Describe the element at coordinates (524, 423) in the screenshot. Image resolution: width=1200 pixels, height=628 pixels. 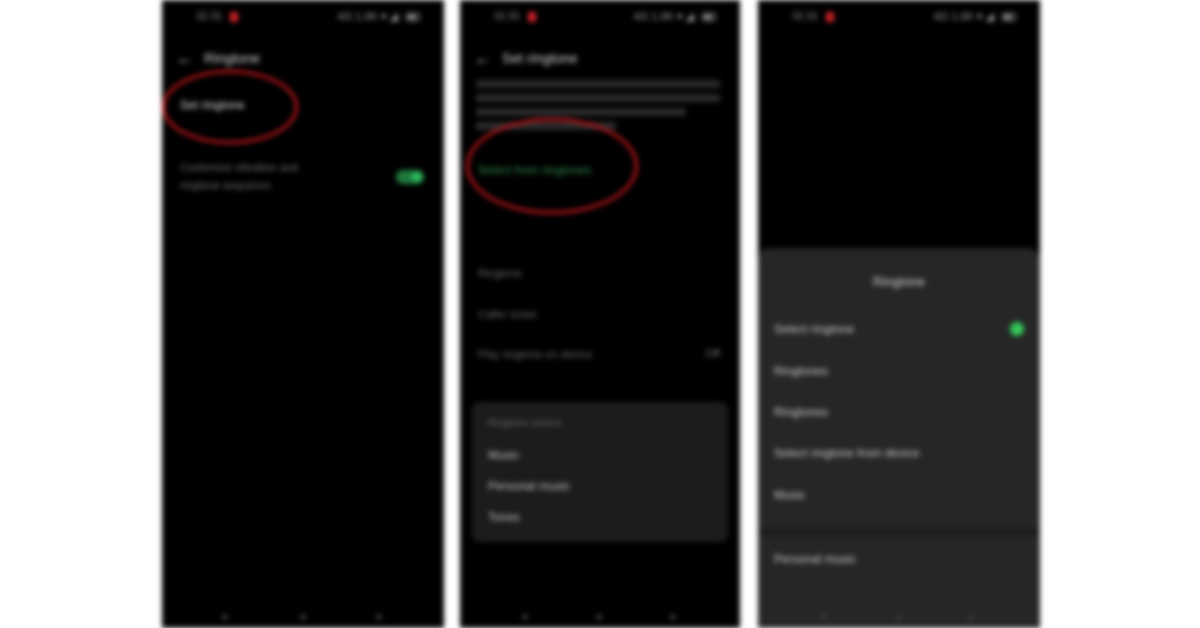
I see `card-title: Ringtone source` at that location.